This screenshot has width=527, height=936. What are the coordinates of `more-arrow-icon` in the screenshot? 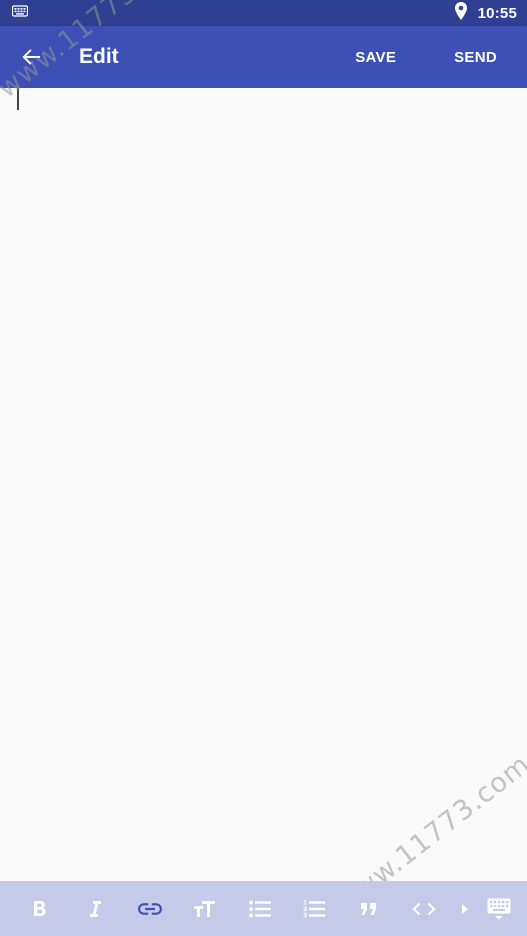 It's located at (465, 908).